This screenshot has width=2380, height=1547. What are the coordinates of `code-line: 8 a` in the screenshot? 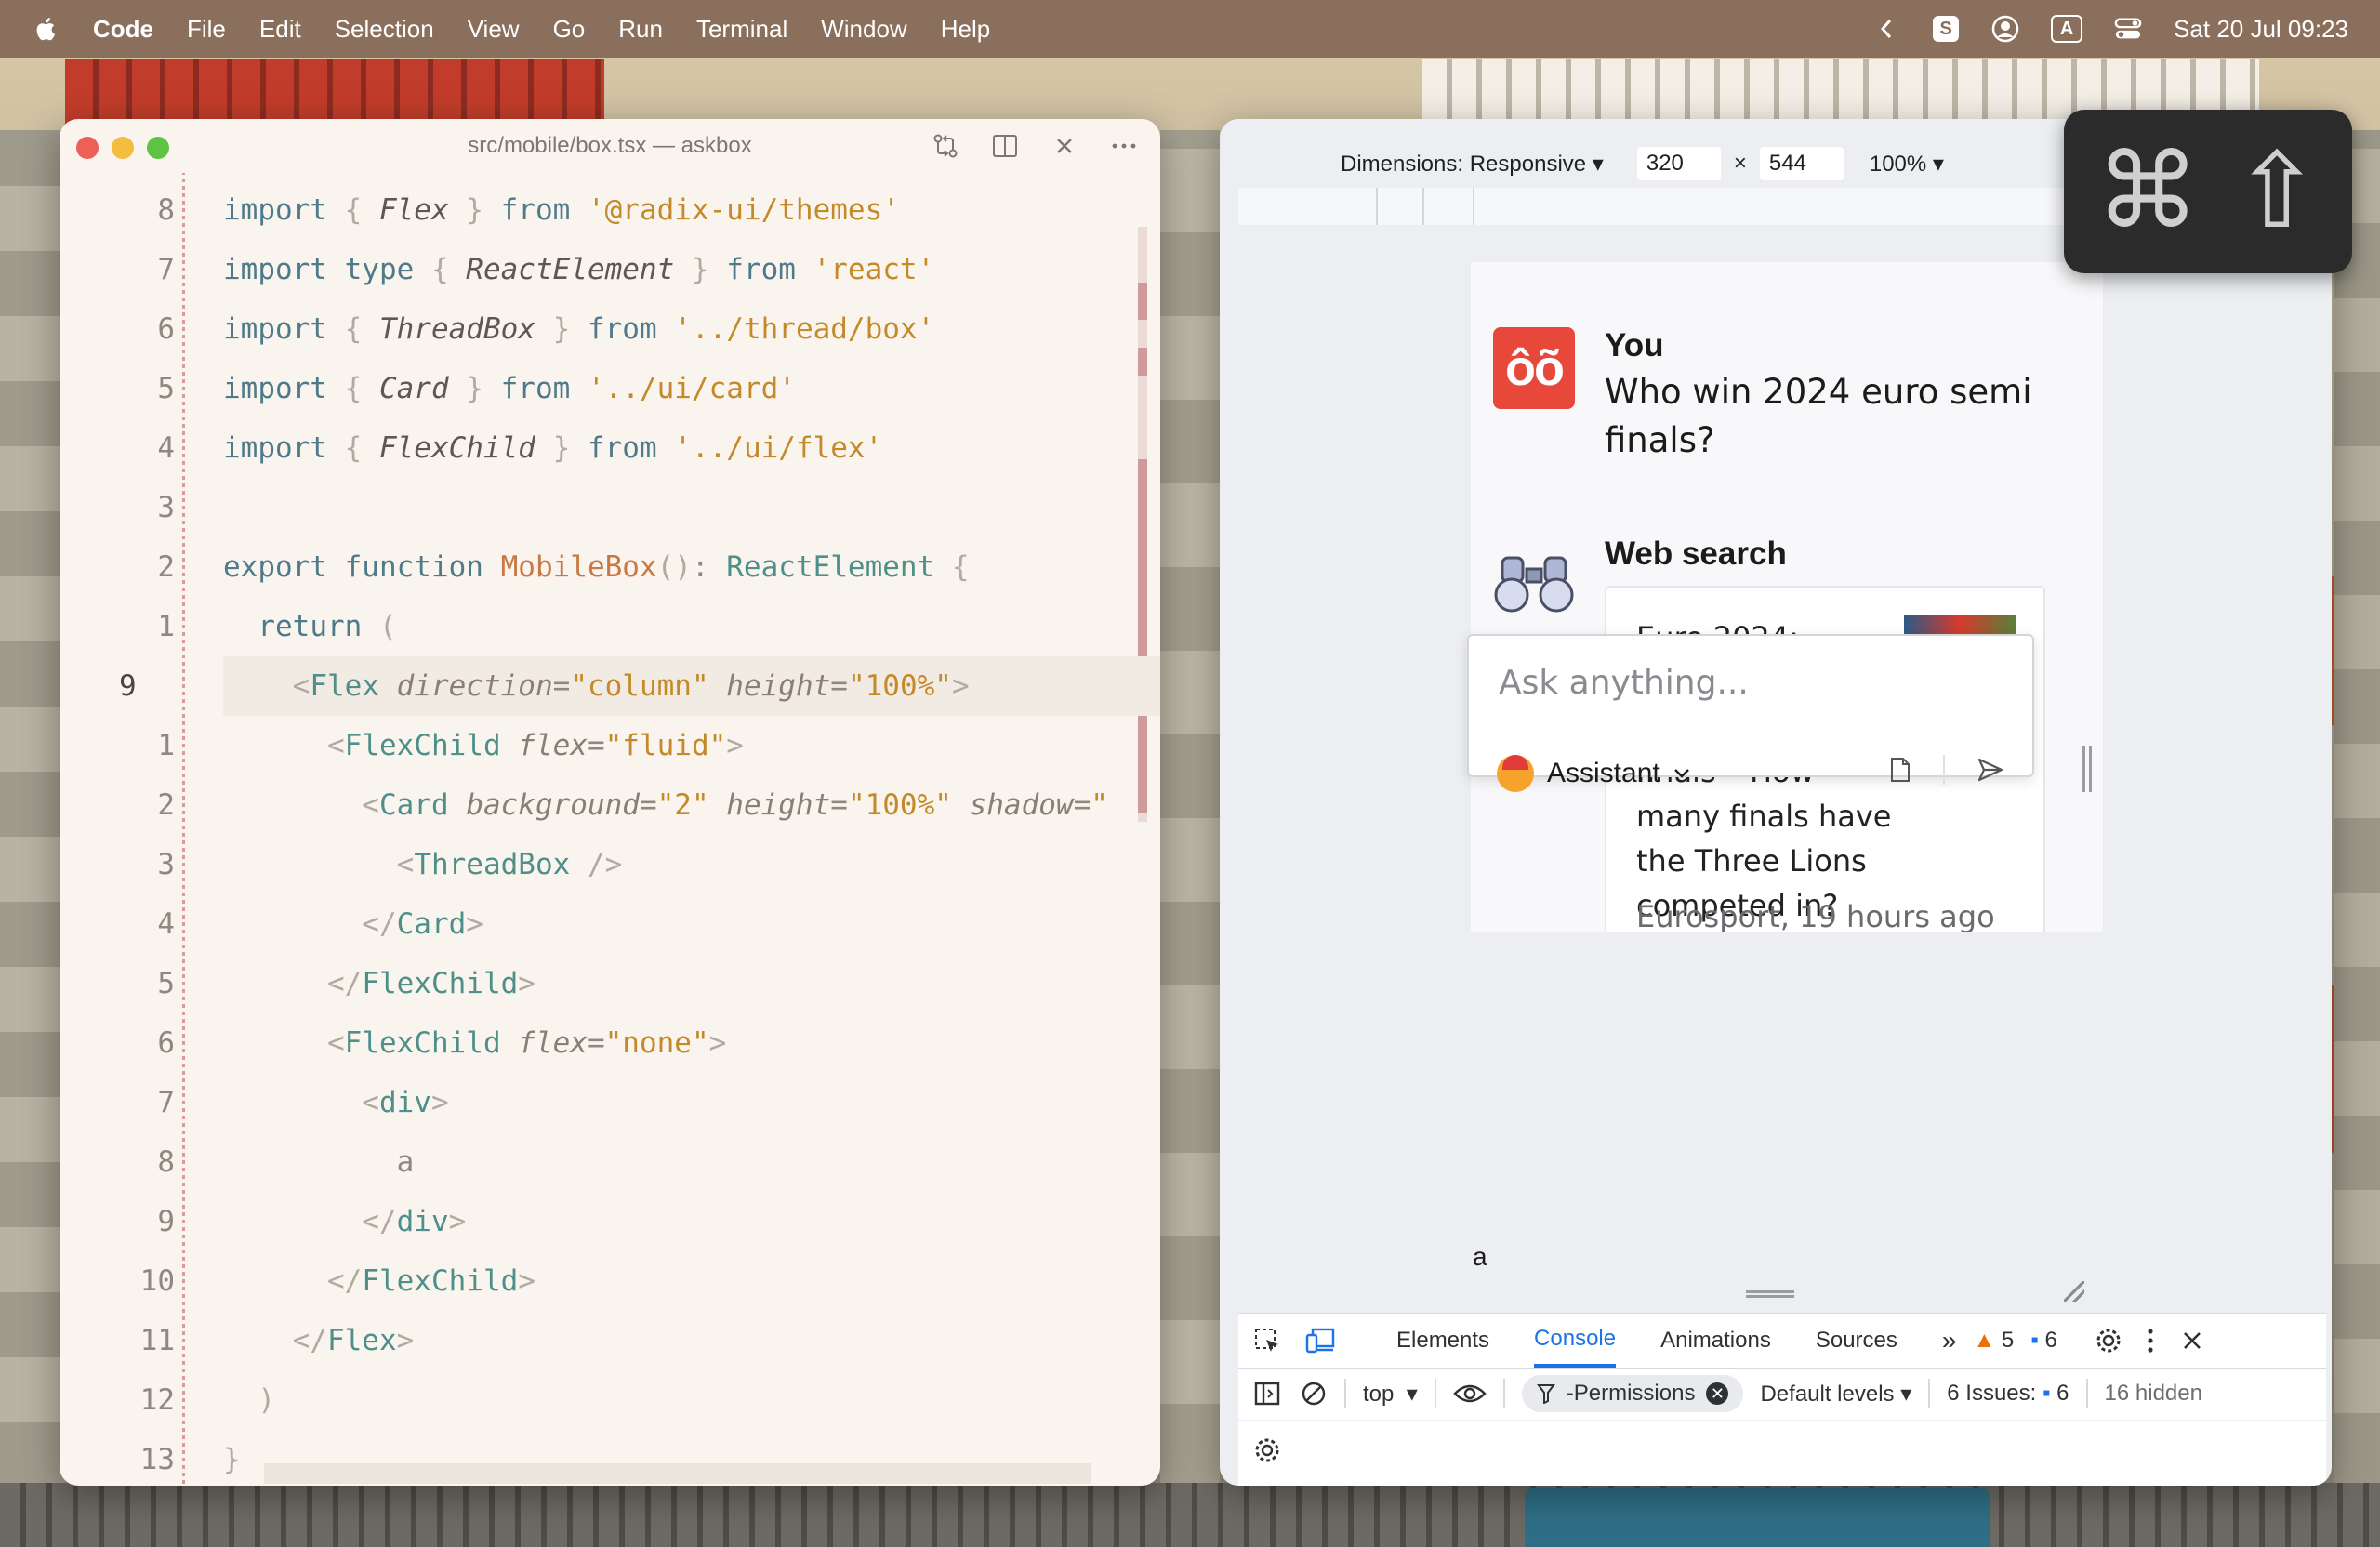 It's located at (610, 1162).